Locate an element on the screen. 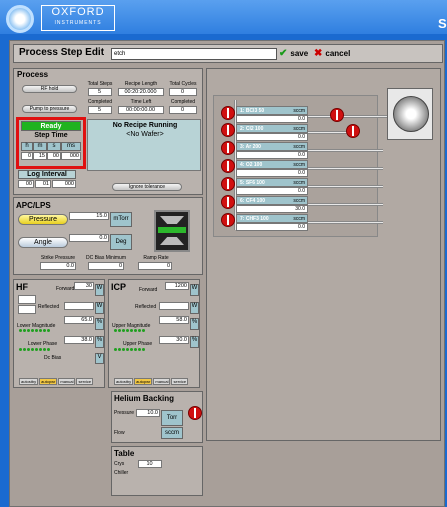  gas-7-valve-icon is located at coordinates (228, 220).